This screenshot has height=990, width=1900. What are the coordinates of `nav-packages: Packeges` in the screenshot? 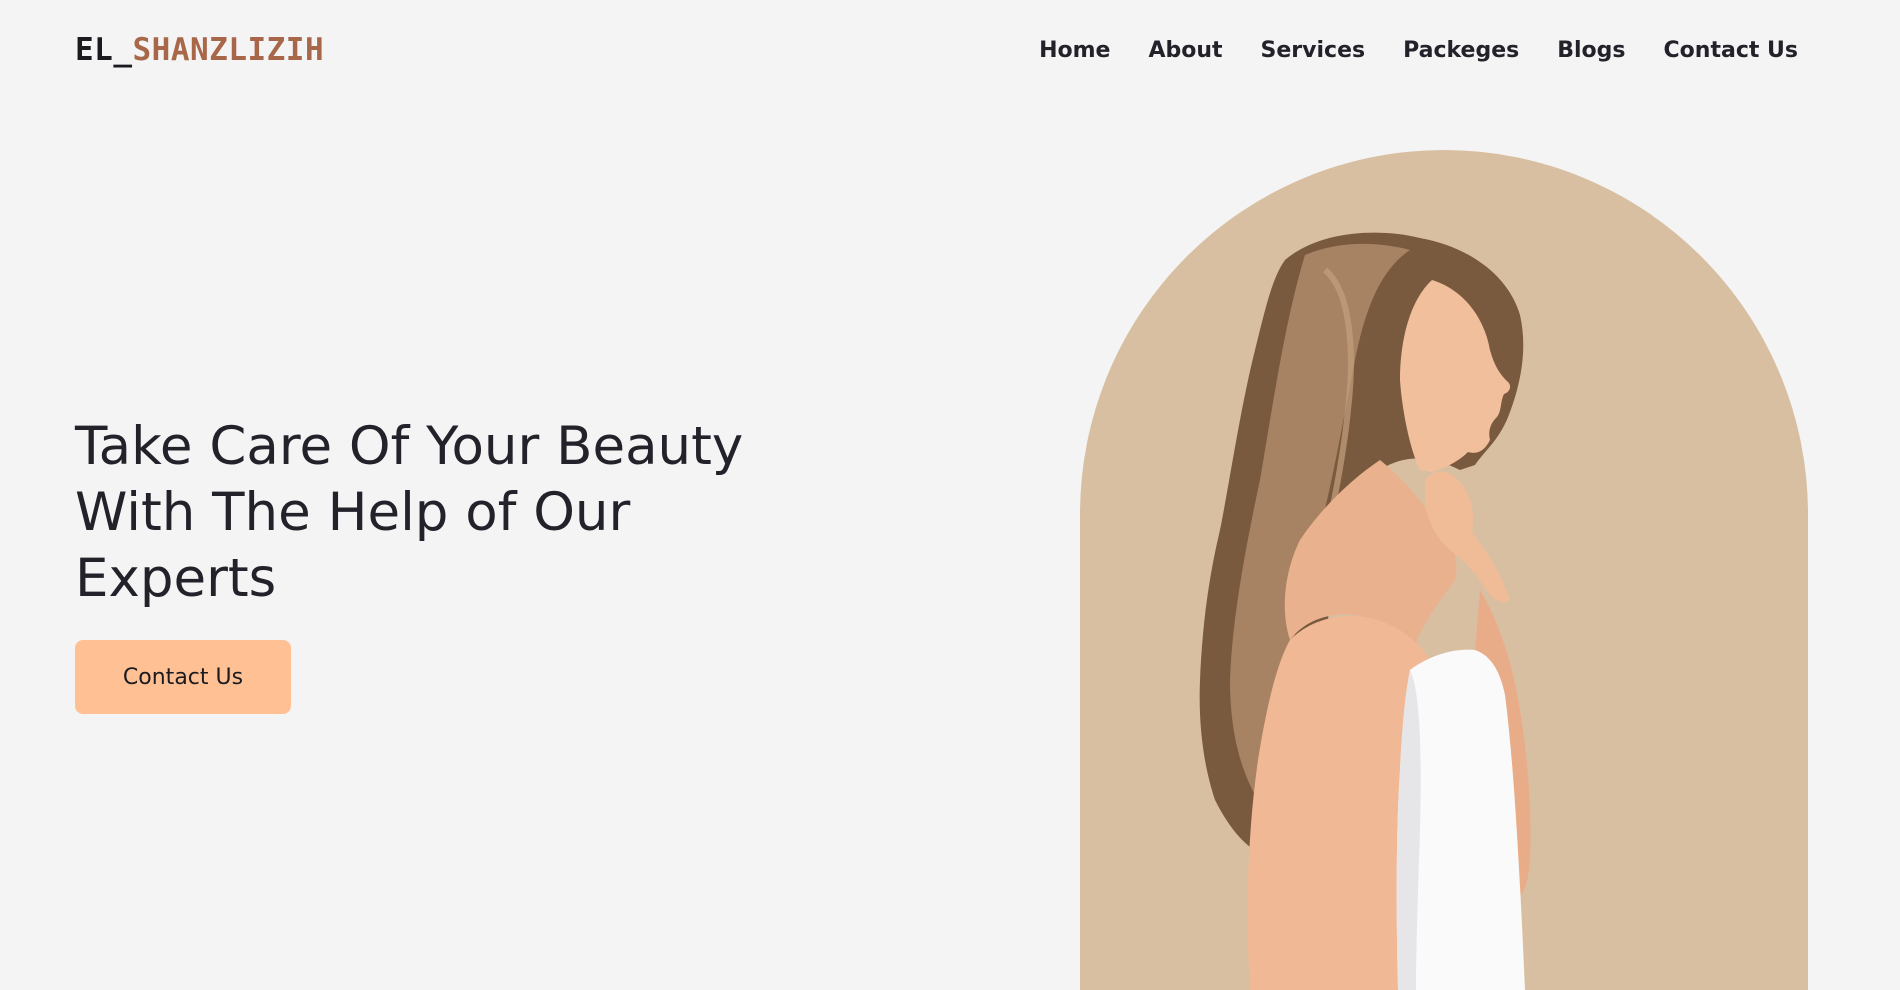 It's located at (1461, 51).